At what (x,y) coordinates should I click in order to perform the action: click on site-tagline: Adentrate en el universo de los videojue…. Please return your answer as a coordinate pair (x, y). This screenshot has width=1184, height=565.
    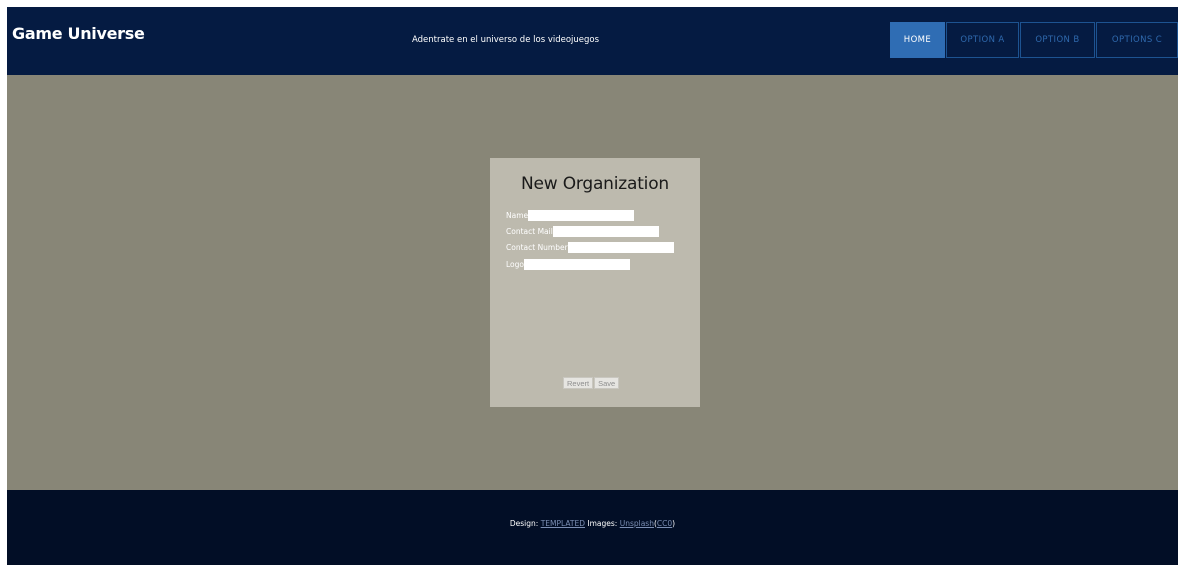
    Looking at the image, I should click on (506, 40).